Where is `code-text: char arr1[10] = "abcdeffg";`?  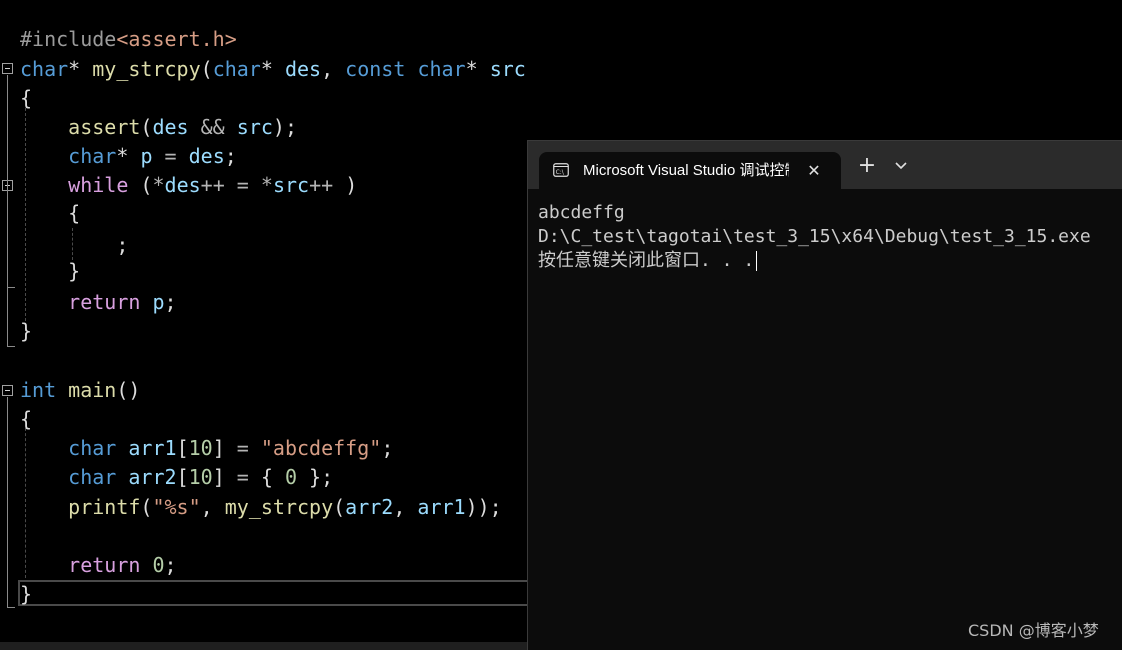 code-text: char arr1[10] = "abcdeffg"; is located at coordinates (206, 448).